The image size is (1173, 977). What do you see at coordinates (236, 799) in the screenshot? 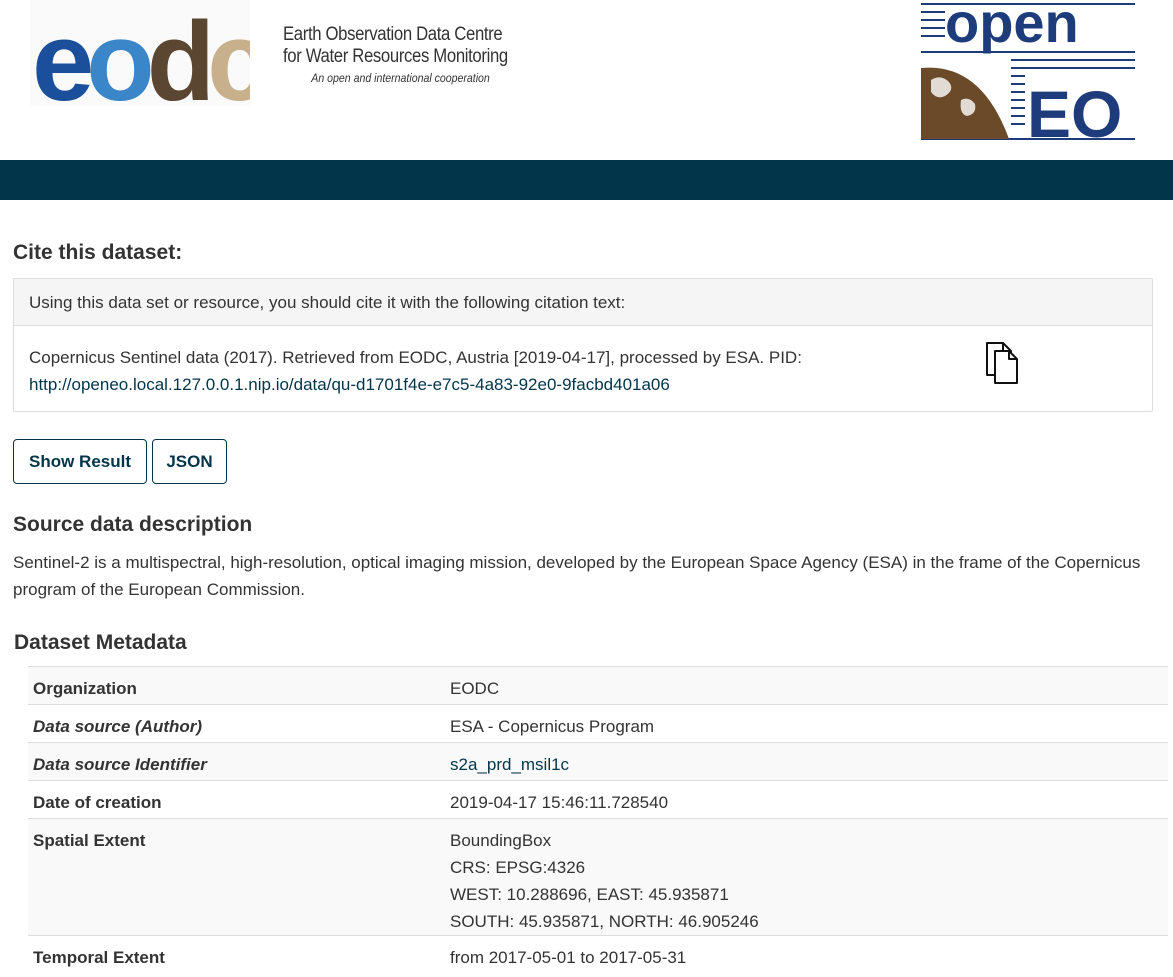
I see `metadata-key-date: Date of creation` at bounding box center [236, 799].